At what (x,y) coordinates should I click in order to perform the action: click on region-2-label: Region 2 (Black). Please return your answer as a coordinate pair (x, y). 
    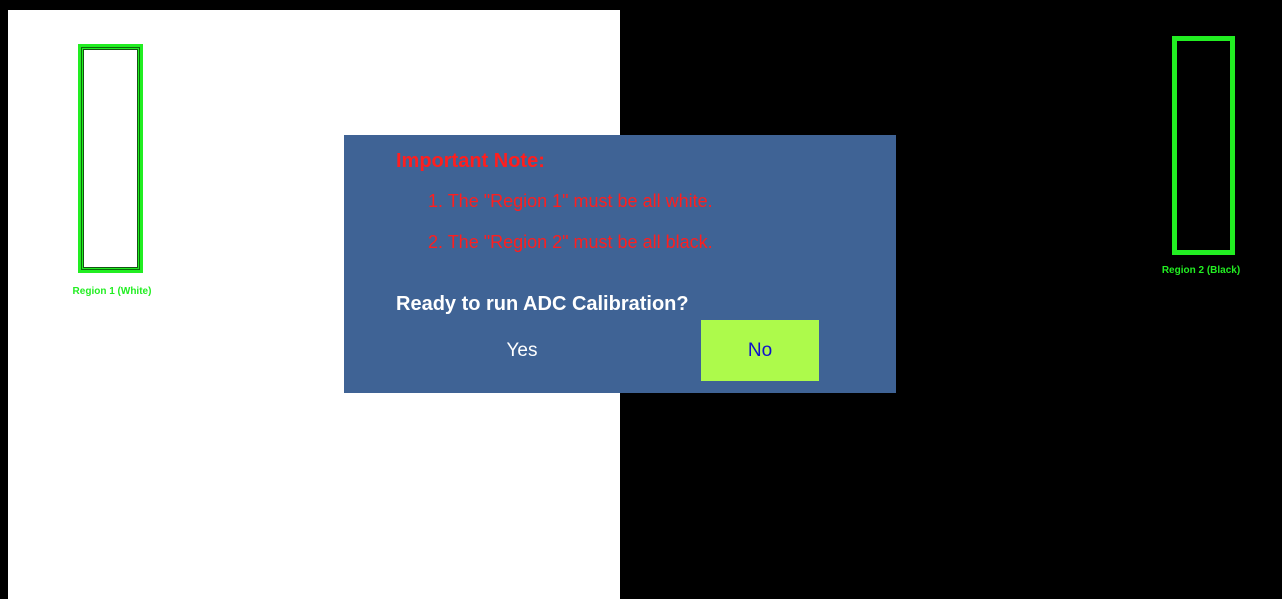
    Looking at the image, I should click on (1201, 270).